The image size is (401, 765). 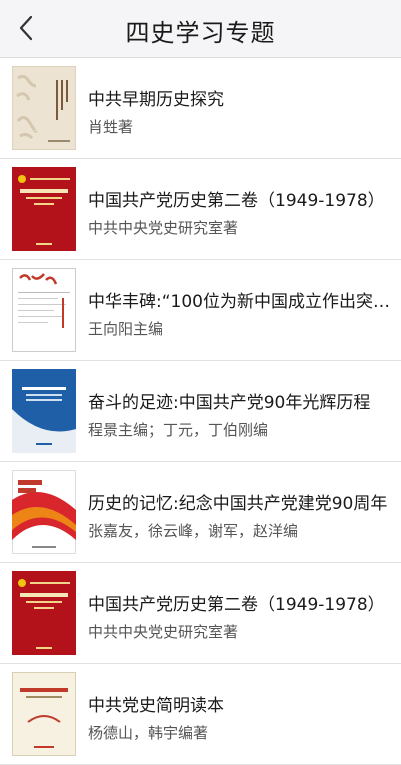 I want to click on book-list-item: 历史的记忆:纪念中国共产党建党90周年 张嘉友，徐云峰，谢军，赵洋编, so click(x=200, y=512).